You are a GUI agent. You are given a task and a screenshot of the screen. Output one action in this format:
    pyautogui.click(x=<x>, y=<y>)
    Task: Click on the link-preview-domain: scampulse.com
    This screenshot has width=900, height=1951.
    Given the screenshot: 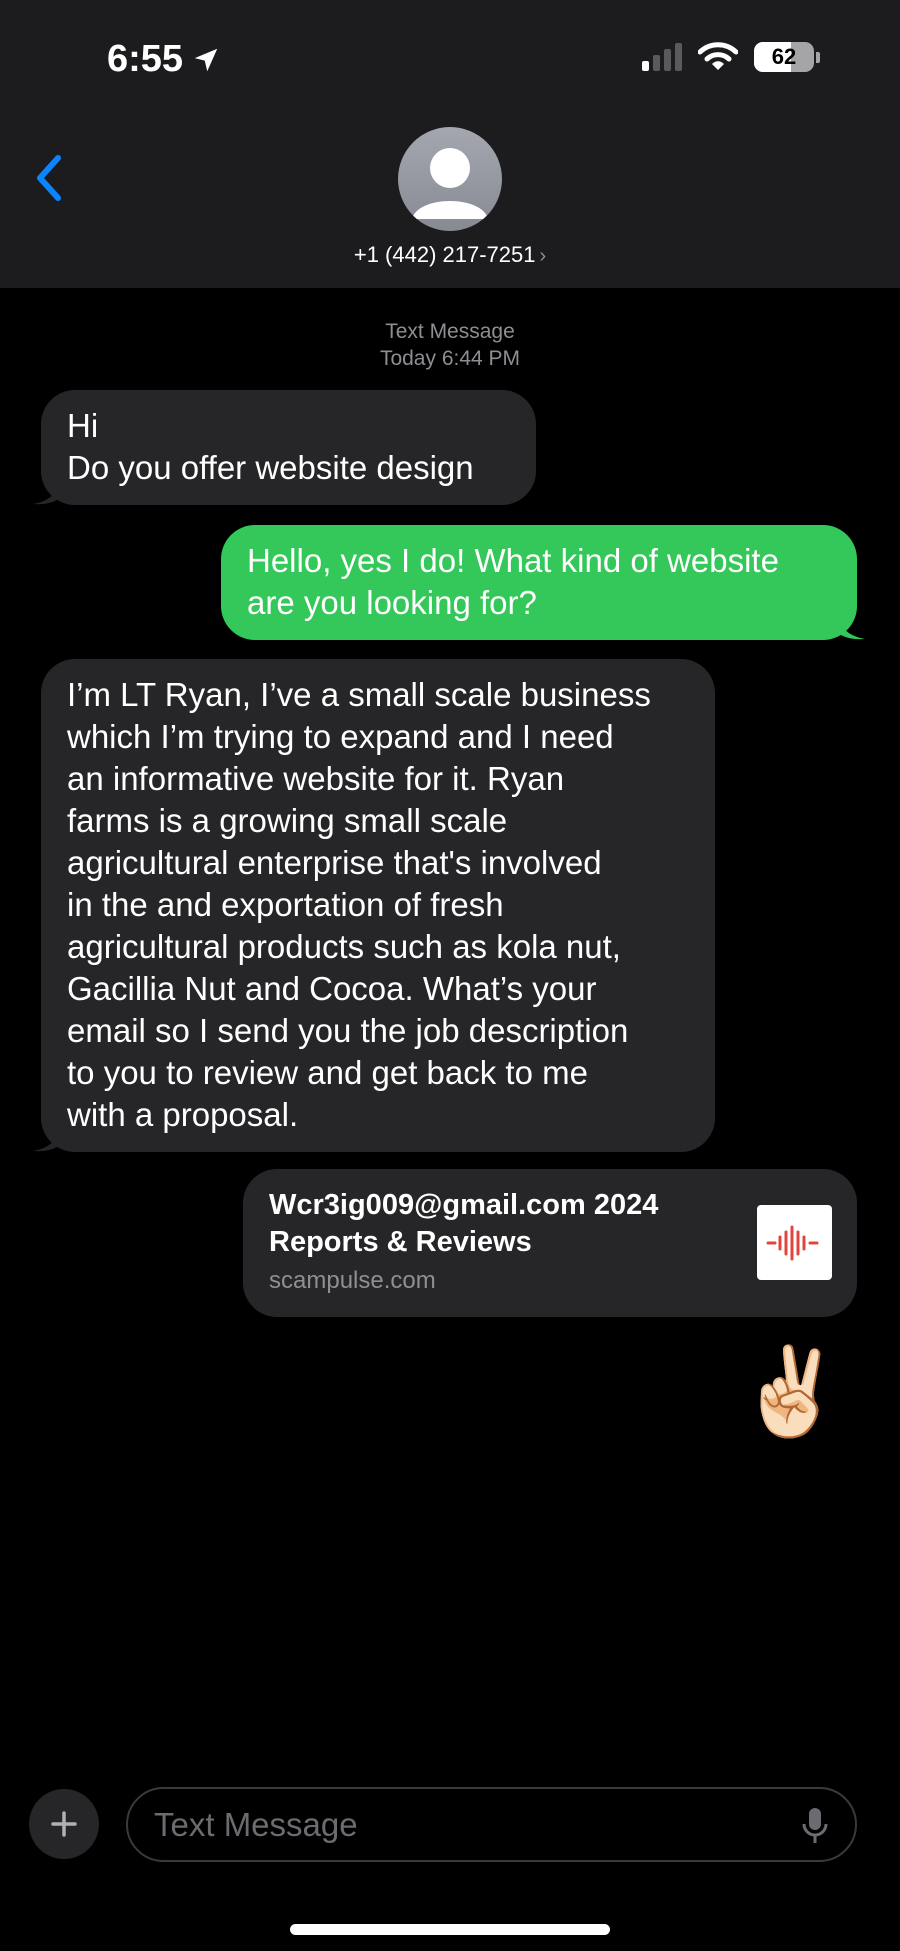 What is the action you would take?
    pyautogui.click(x=352, y=1280)
    